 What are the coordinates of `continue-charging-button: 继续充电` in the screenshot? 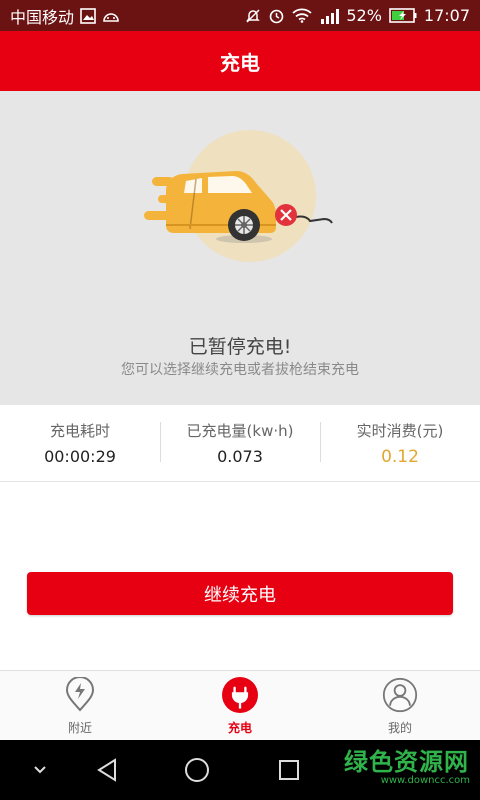 It's located at (240, 593).